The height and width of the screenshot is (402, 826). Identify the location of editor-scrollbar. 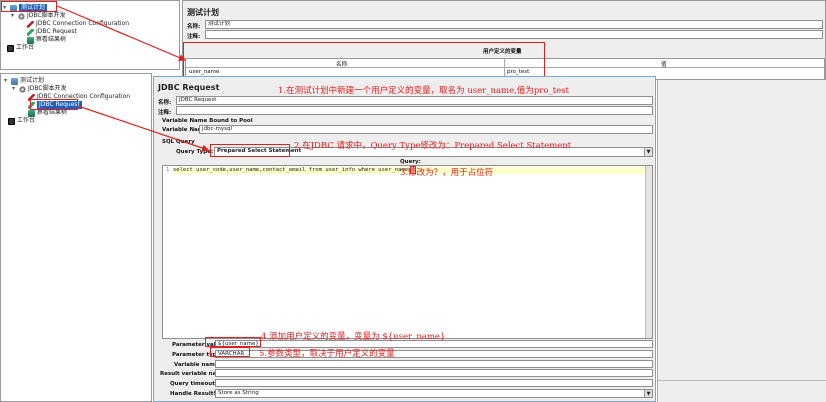
(648, 252).